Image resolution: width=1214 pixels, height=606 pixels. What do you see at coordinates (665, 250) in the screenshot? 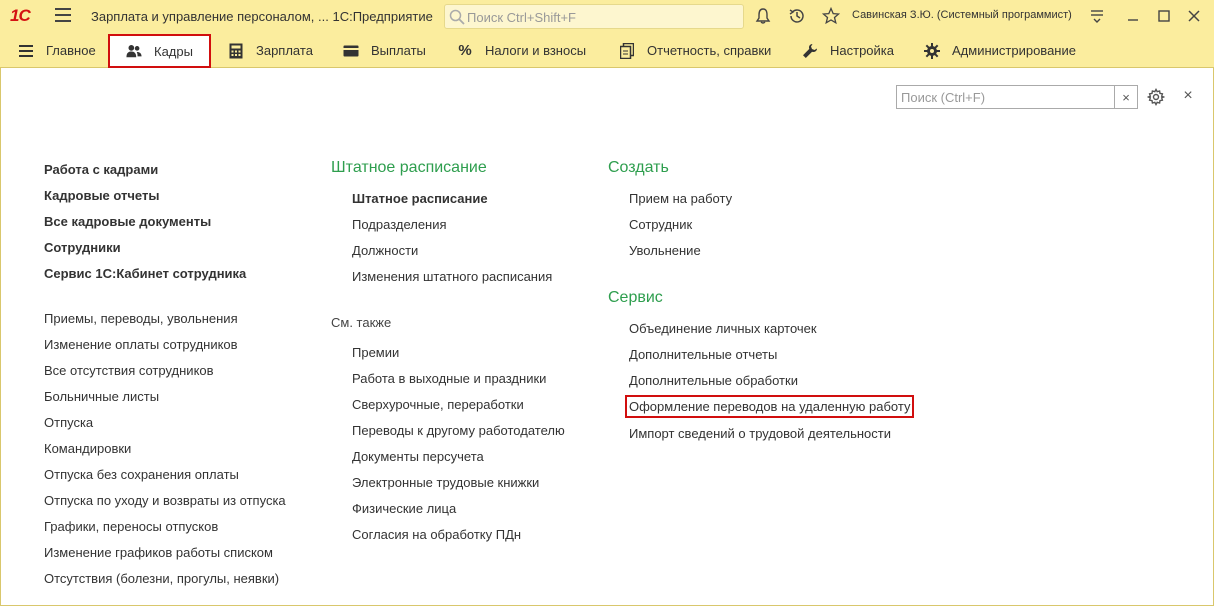
I see `link-uvolnenie: Увольнение` at bounding box center [665, 250].